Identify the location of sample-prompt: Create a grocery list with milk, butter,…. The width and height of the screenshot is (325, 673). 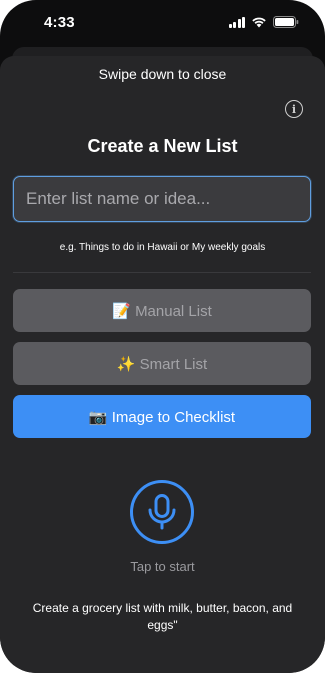
(162, 616).